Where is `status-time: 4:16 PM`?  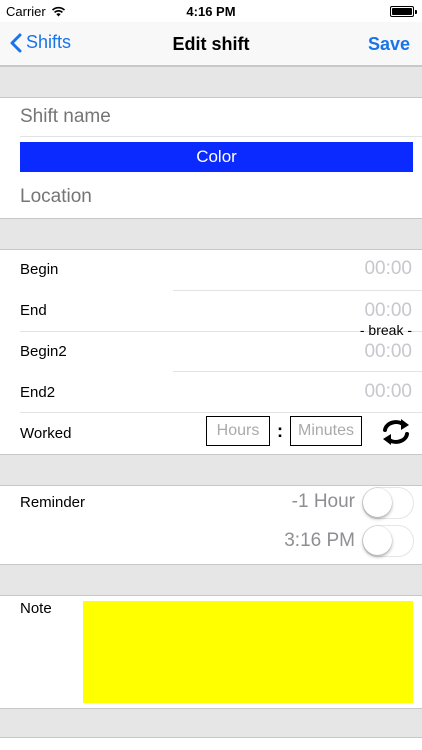 status-time: 4:16 PM is located at coordinates (211, 11).